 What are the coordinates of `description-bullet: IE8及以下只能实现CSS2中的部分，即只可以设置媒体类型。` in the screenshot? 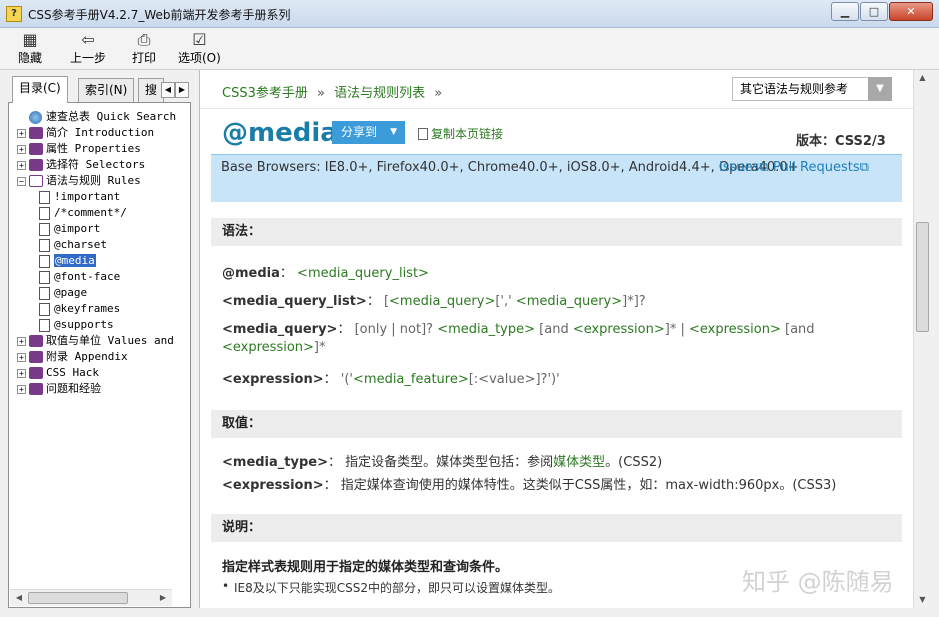 It's located at (391, 587).